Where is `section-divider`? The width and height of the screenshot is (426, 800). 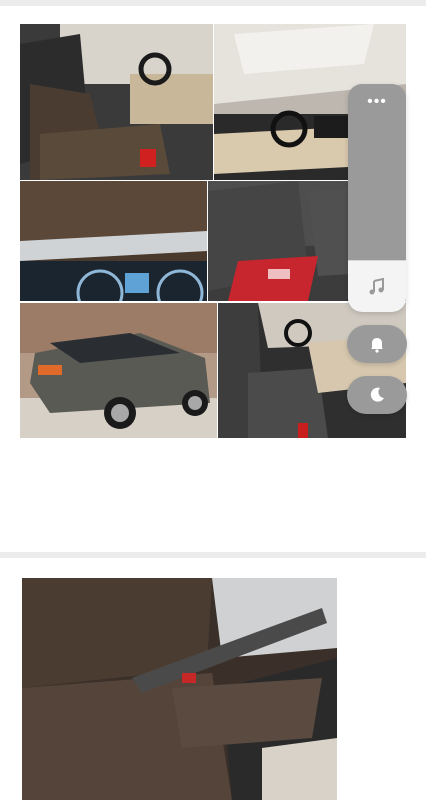 section-divider is located at coordinates (213, 555).